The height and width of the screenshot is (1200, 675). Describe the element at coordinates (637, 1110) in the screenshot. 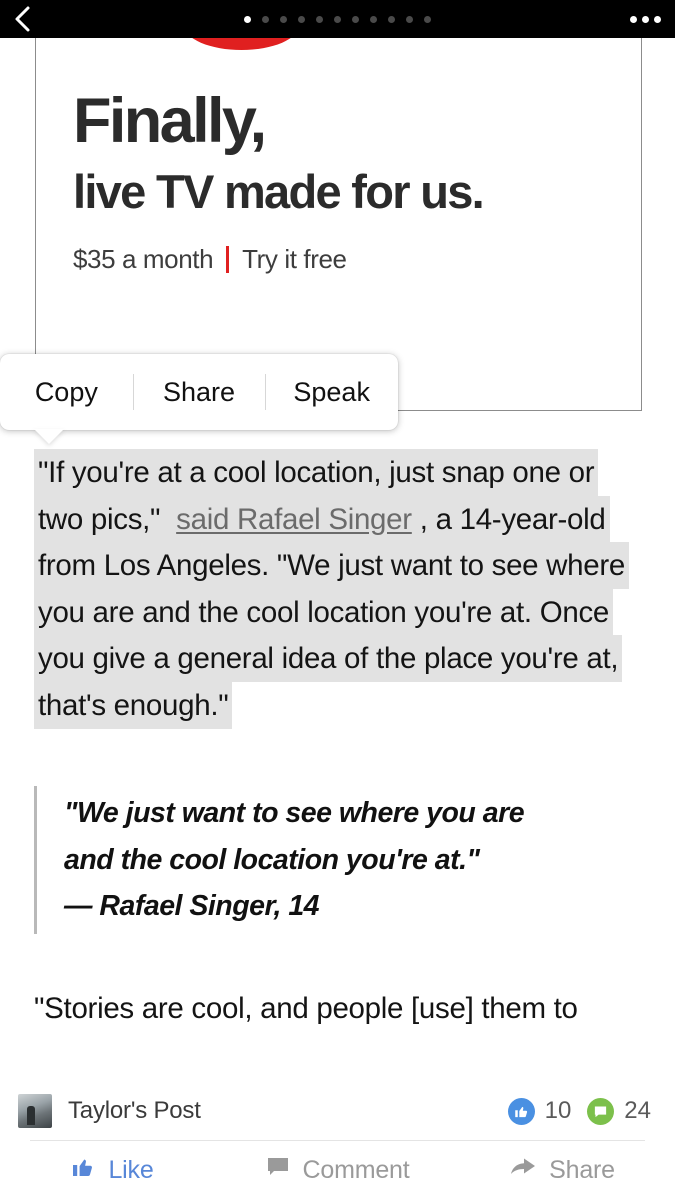

I see `comment-count: 24` at that location.